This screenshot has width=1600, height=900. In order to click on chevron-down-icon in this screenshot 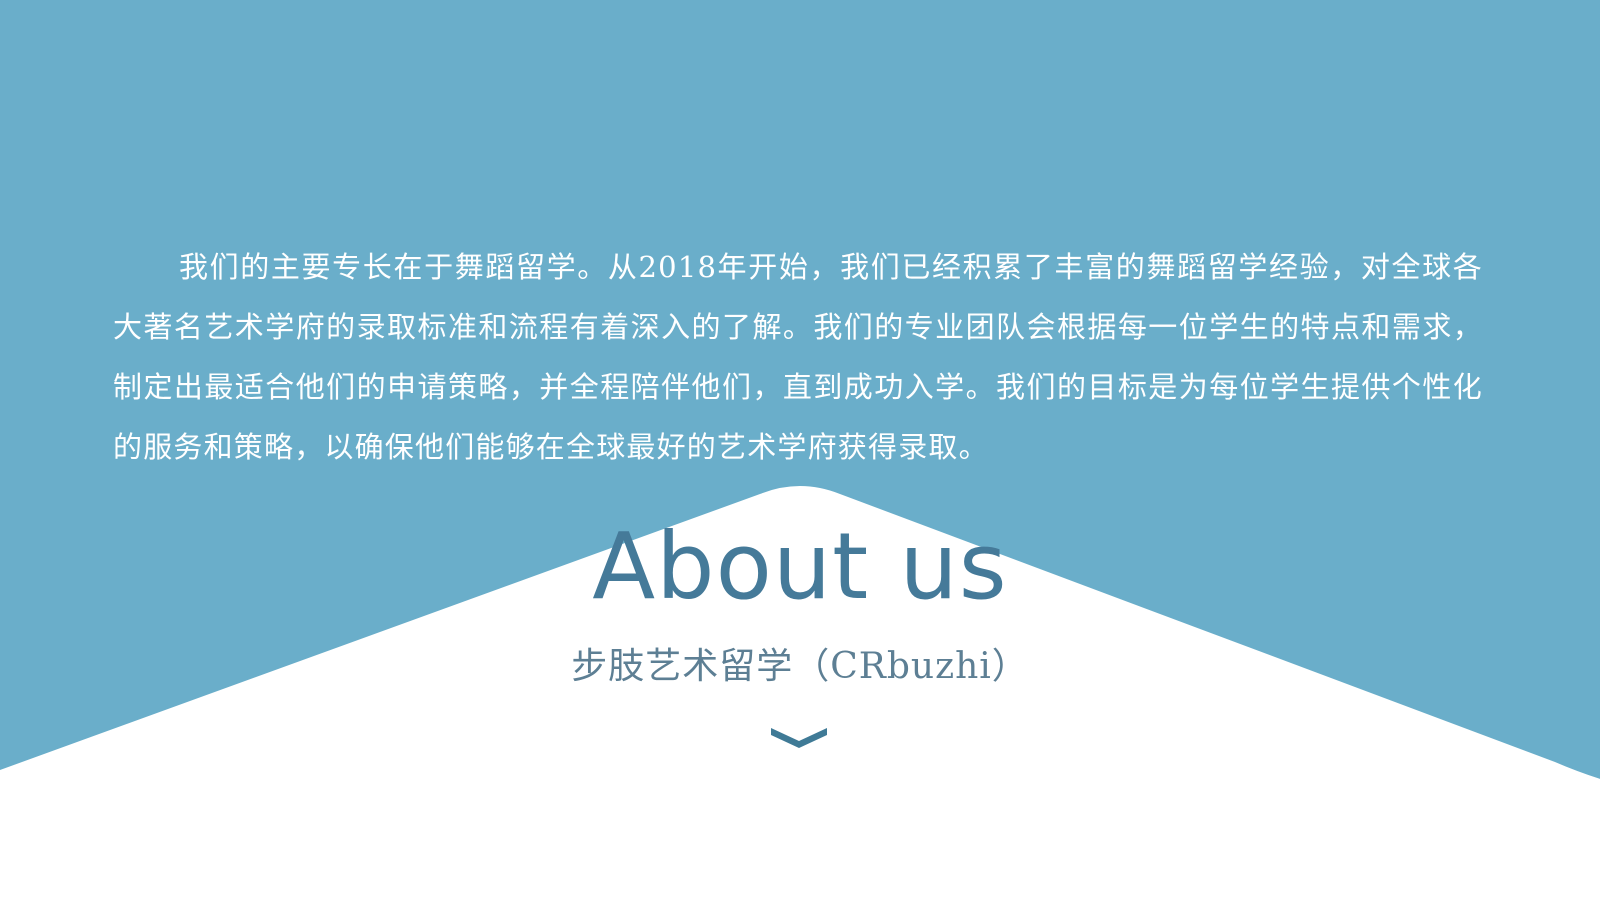, I will do `click(799, 737)`.